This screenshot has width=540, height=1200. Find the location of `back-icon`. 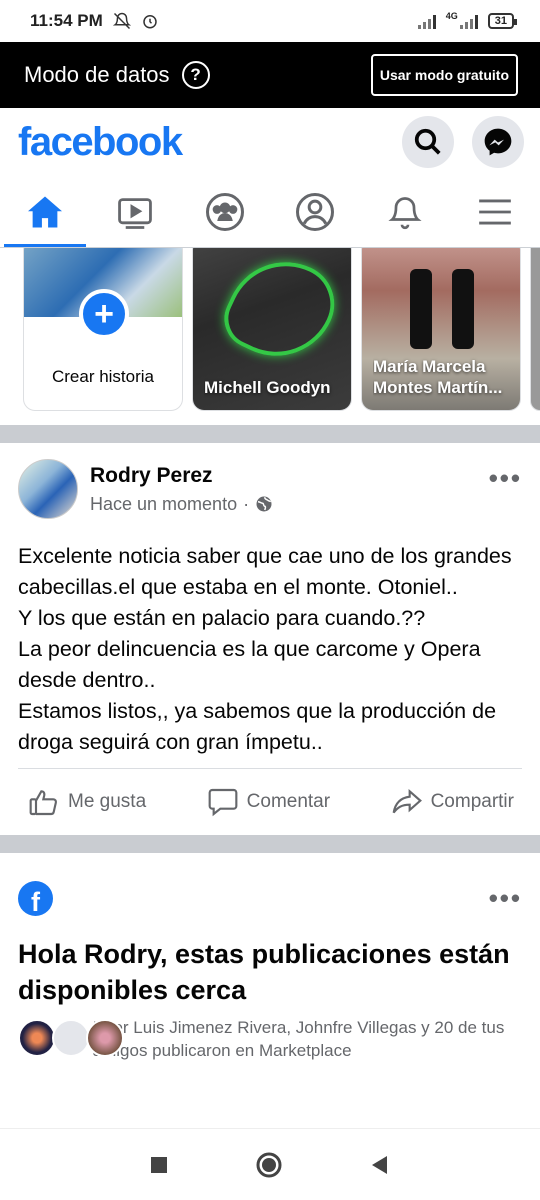

back-icon is located at coordinates (380, 1165).